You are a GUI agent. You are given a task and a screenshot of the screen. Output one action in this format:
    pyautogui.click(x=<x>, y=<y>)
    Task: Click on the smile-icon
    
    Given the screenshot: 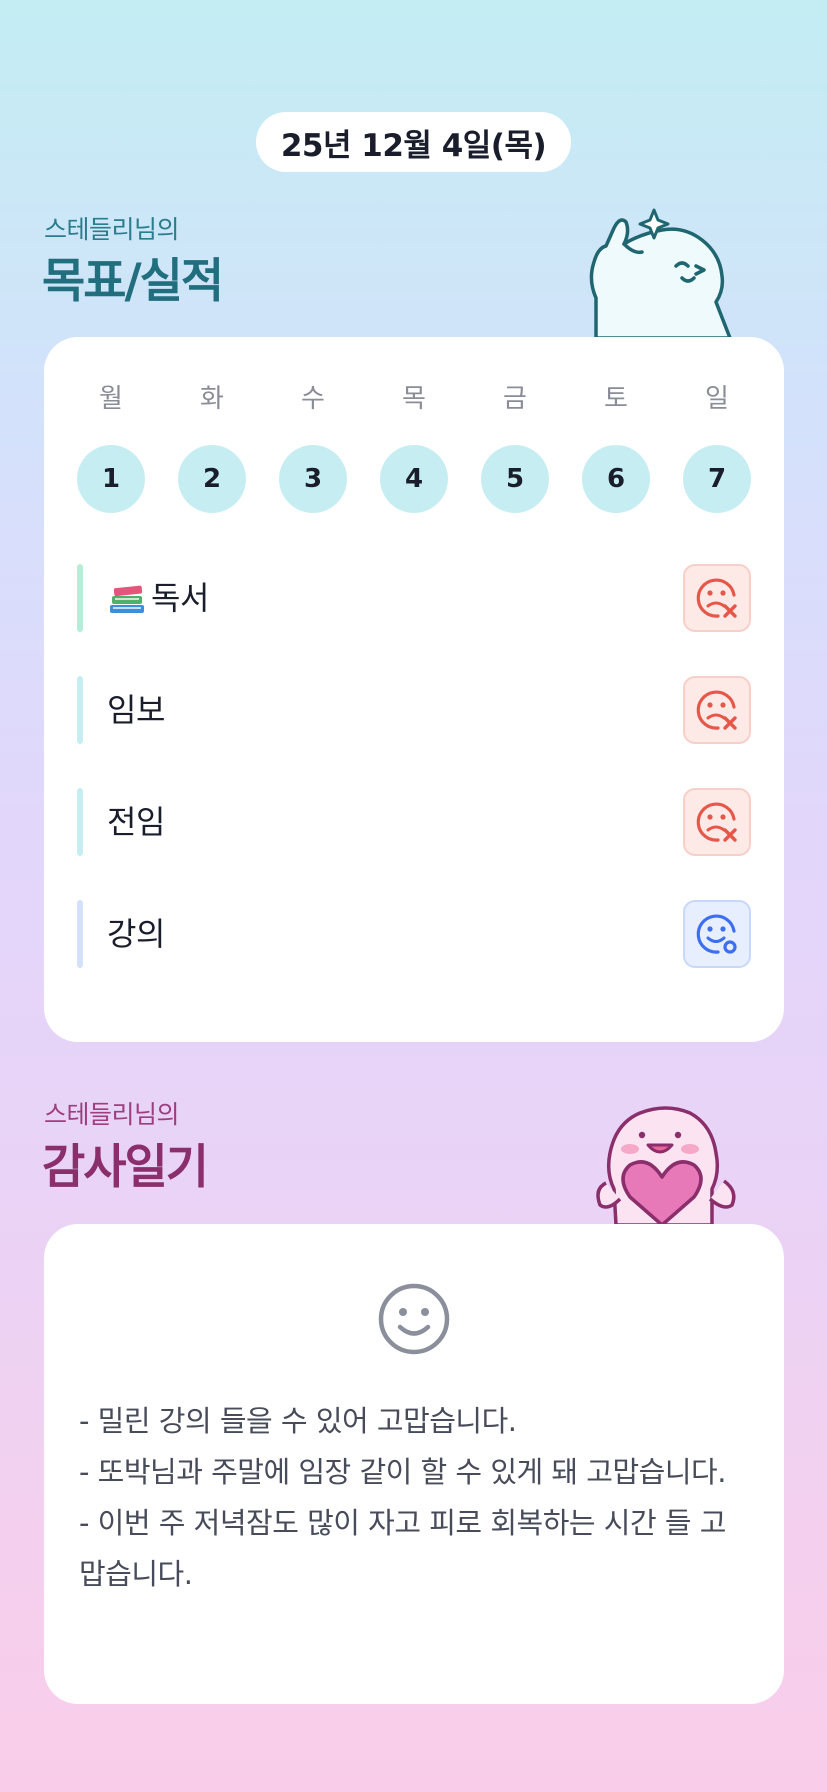 What is the action you would take?
    pyautogui.click(x=414, y=1319)
    